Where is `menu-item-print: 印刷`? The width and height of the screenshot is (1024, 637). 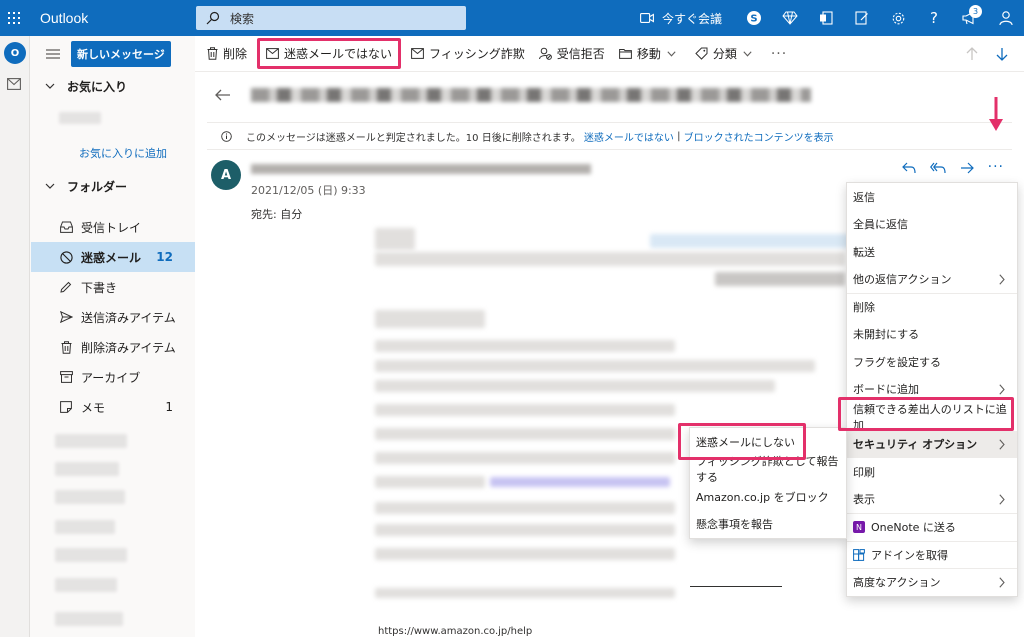
menu-item-print: 印刷 is located at coordinates (932, 472).